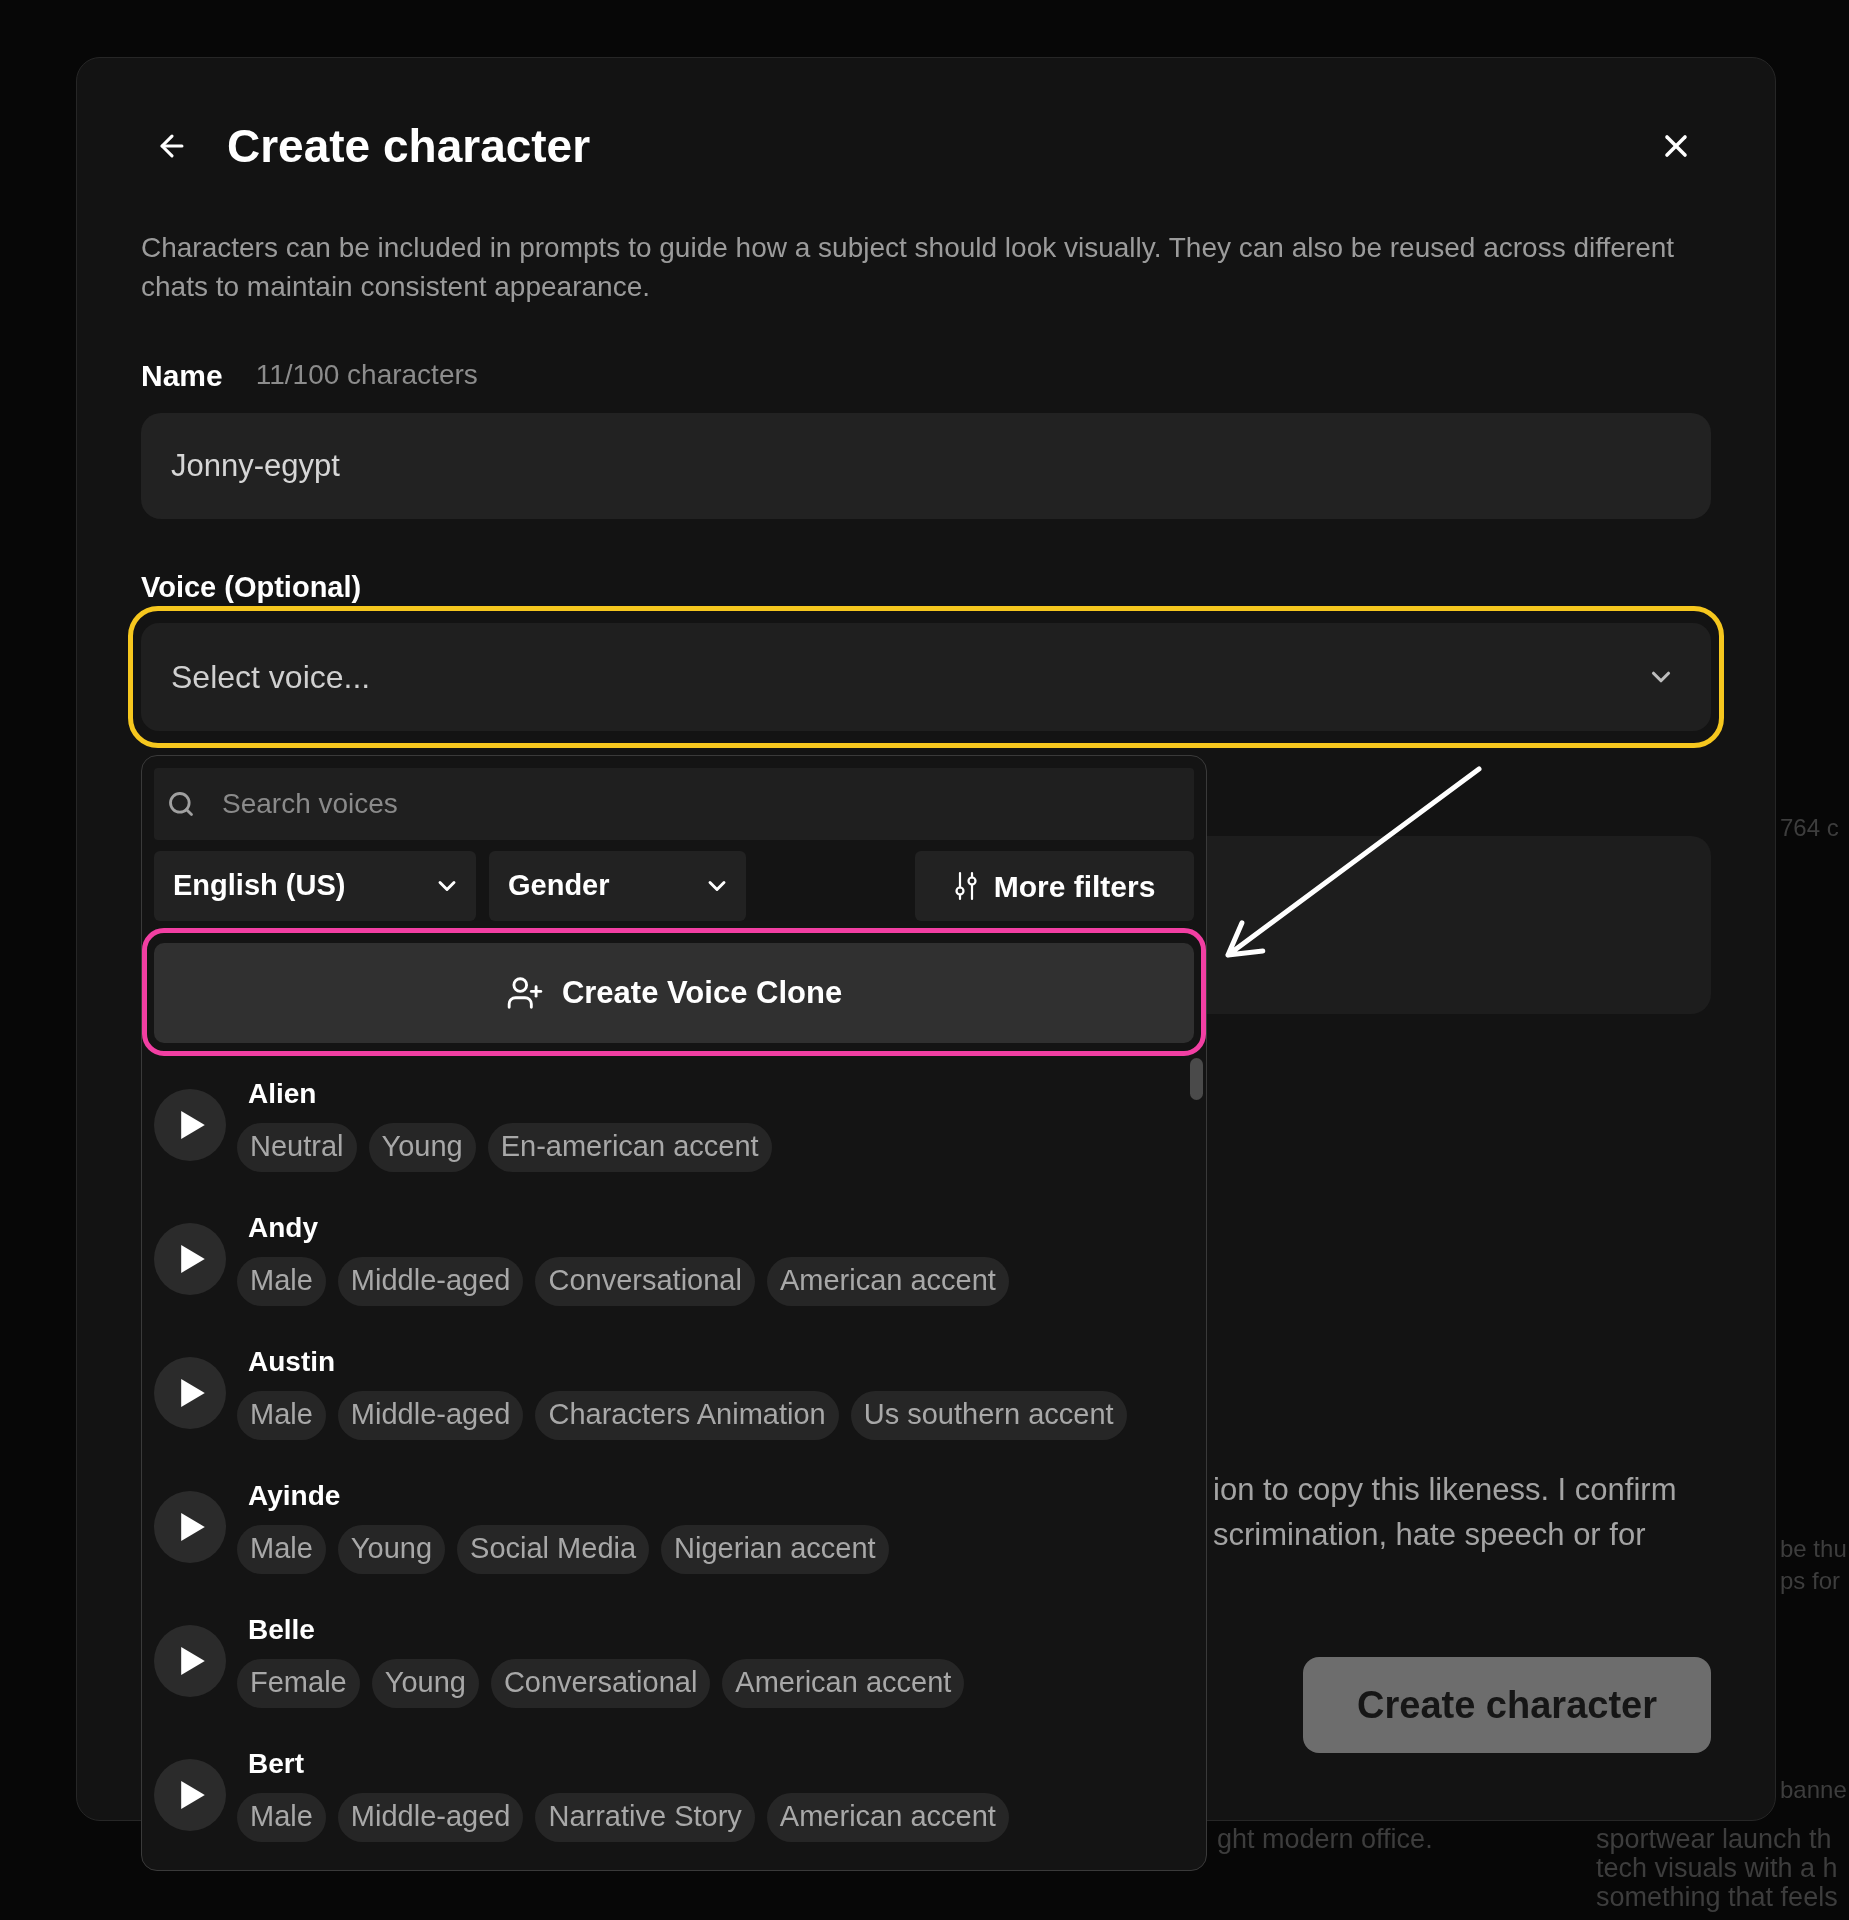 This screenshot has width=1849, height=1920. I want to click on voice-name: Belle, so click(281, 1629).